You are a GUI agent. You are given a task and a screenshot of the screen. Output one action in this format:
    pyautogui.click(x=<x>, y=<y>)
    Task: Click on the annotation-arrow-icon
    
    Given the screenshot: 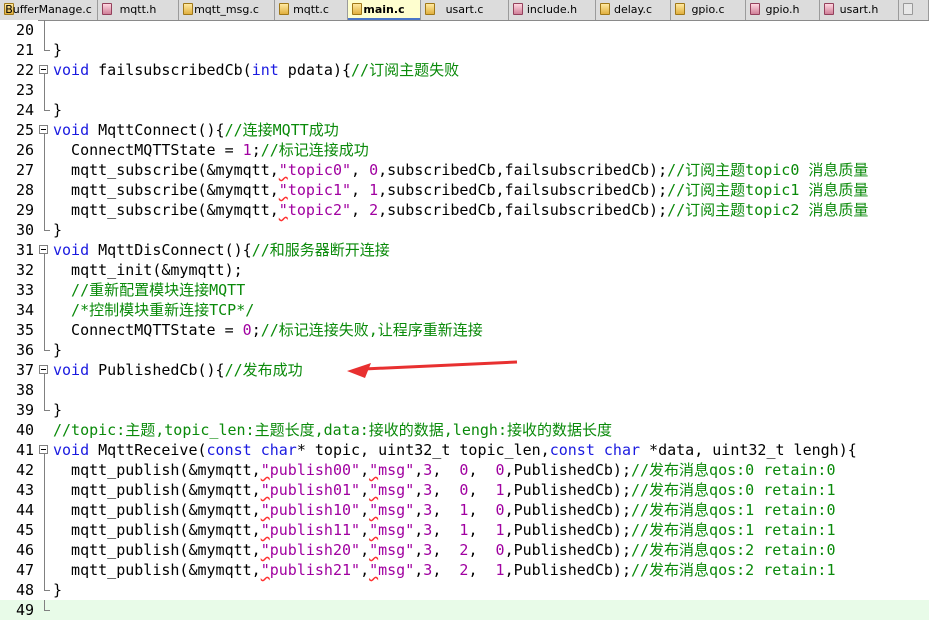 What is the action you would take?
    pyautogui.click(x=432, y=369)
    